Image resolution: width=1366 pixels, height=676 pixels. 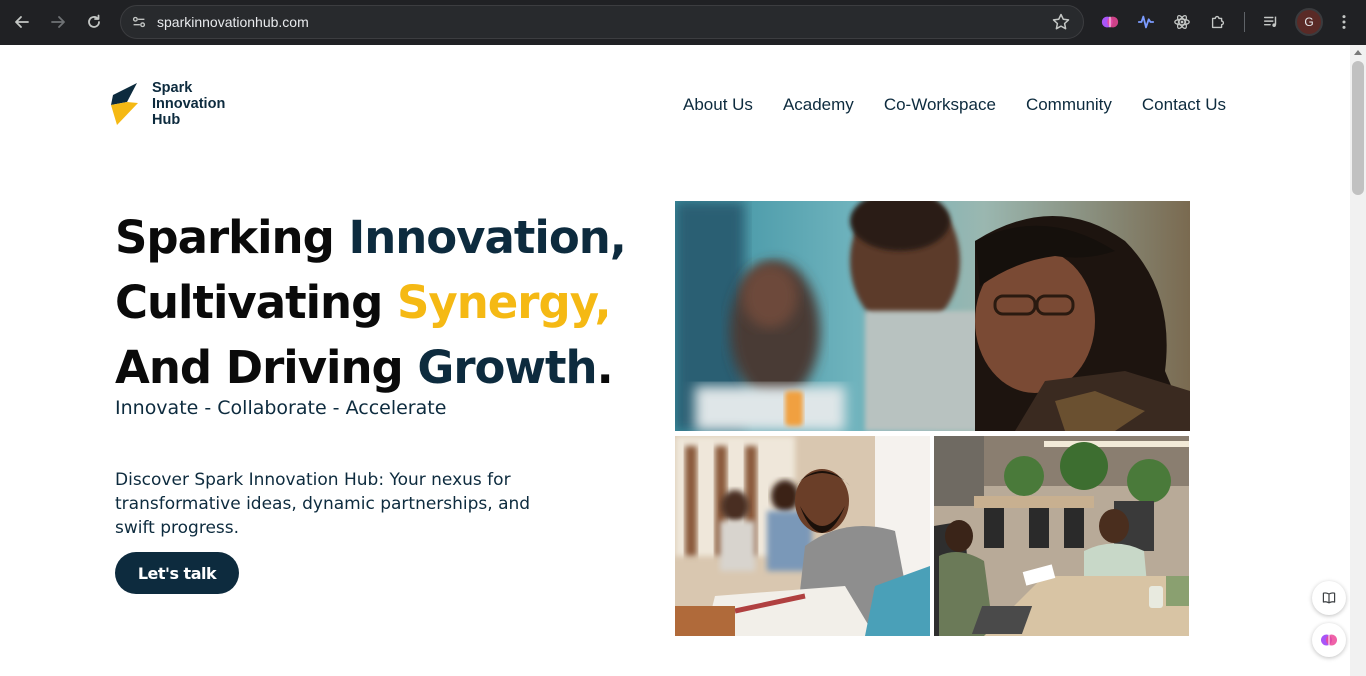 What do you see at coordinates (1069, 105) in the screenshot?
I see `nav-community: Community` at bounding box center [1069, 105].